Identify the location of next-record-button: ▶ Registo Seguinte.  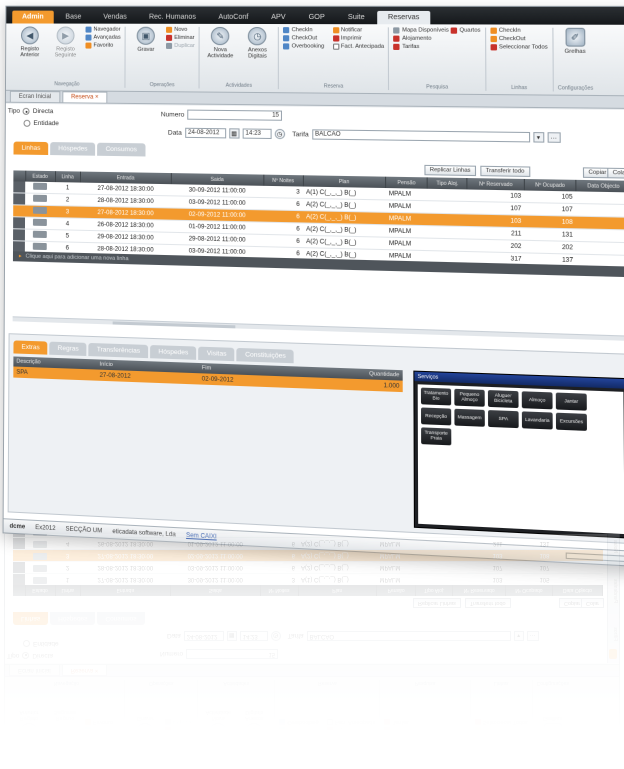
(66, 42).